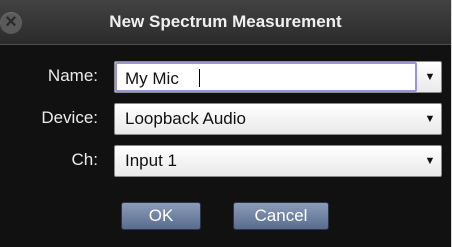 The height and width of the screenshot is (247, 452). Describe the element at coordinates (278, 119) in the screenshot. I see `device-select: Loopback Audio ▼` at that location.